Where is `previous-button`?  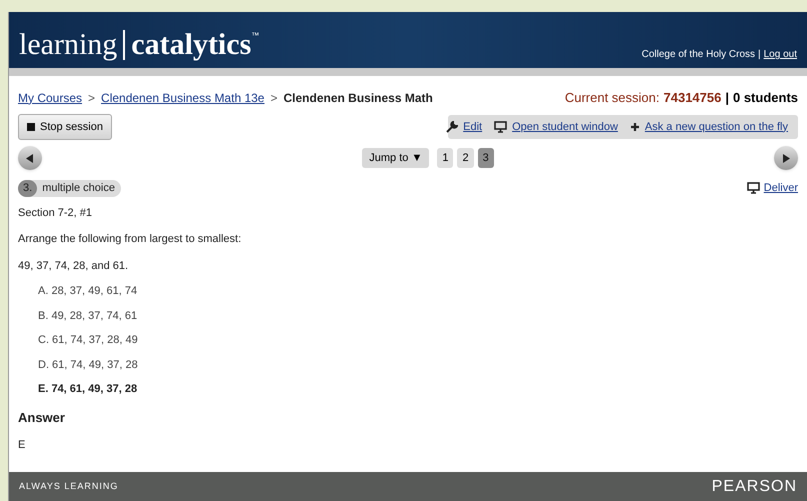 previous-button is located at coordinates (30, 158).